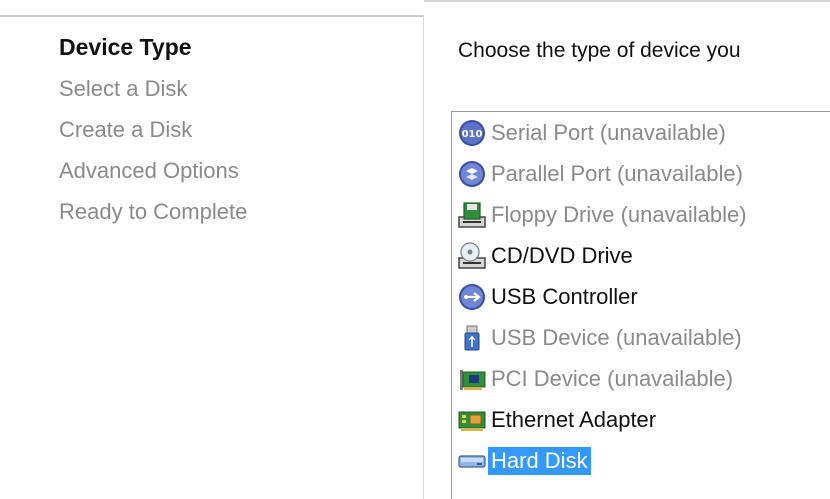  I want to click on device-label: Parallel Port (unavailable), so click(617, 173).